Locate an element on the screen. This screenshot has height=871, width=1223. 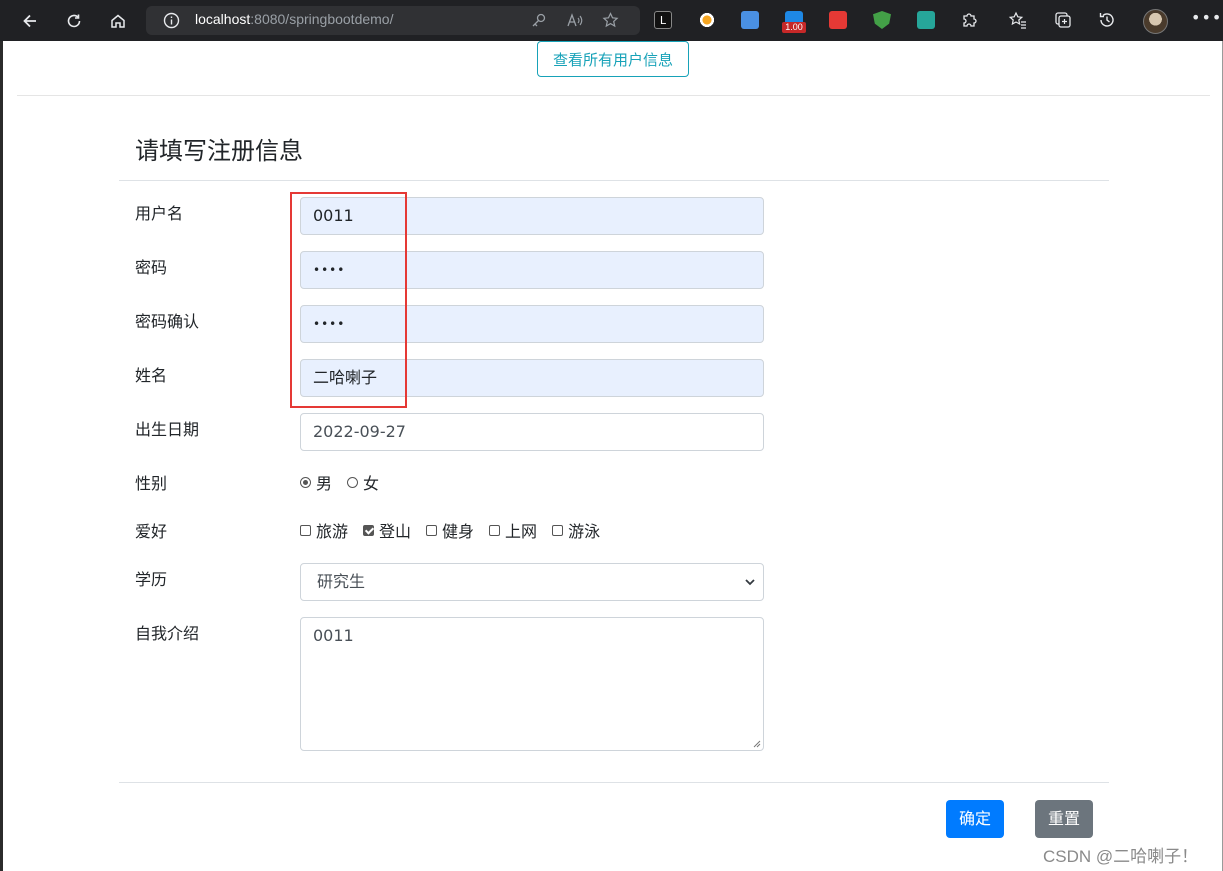
hobby-option-internet: 上网 is located at coordinates (513, 530).